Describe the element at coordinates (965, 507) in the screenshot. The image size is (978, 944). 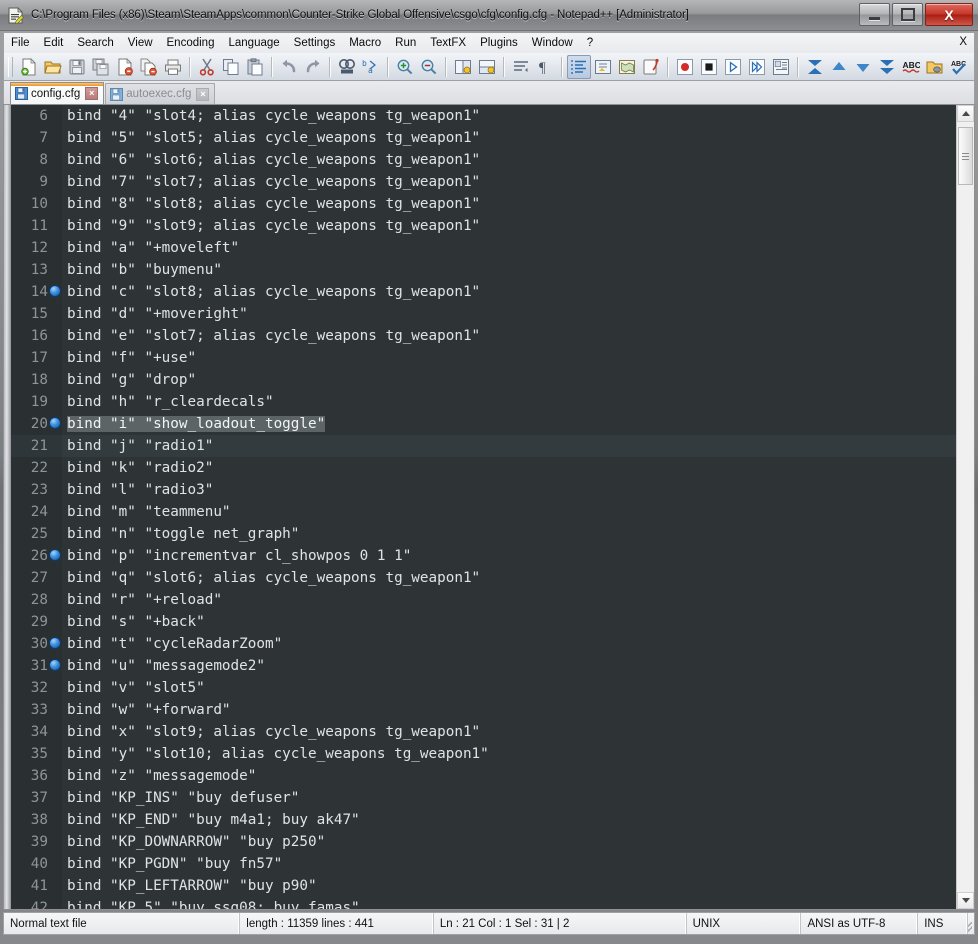
I see `vertical-scrollbar` at that location.